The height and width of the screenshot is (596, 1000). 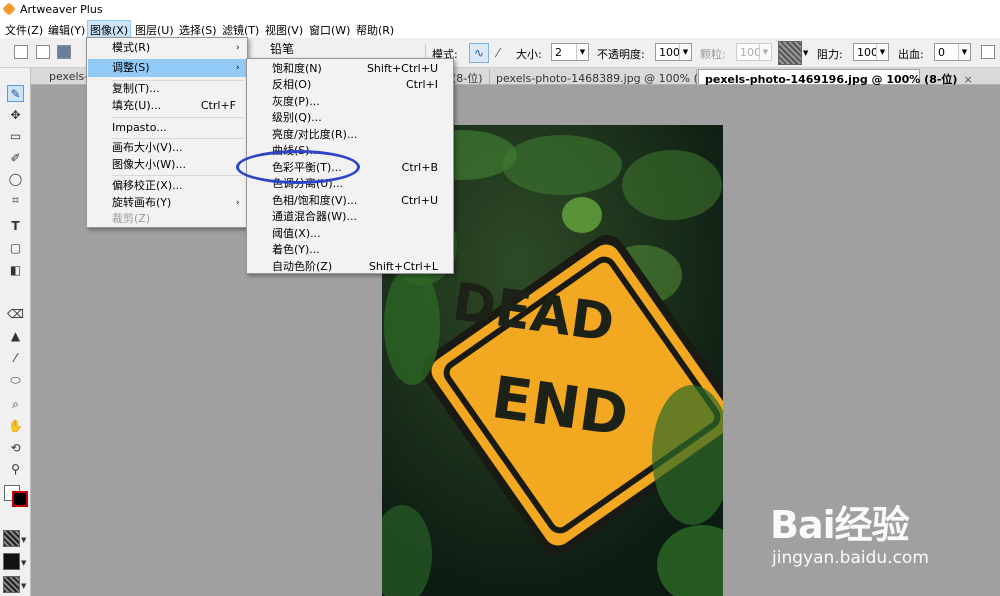 I want to click on brush-name: 铅笔, so click(x=282, y=49).